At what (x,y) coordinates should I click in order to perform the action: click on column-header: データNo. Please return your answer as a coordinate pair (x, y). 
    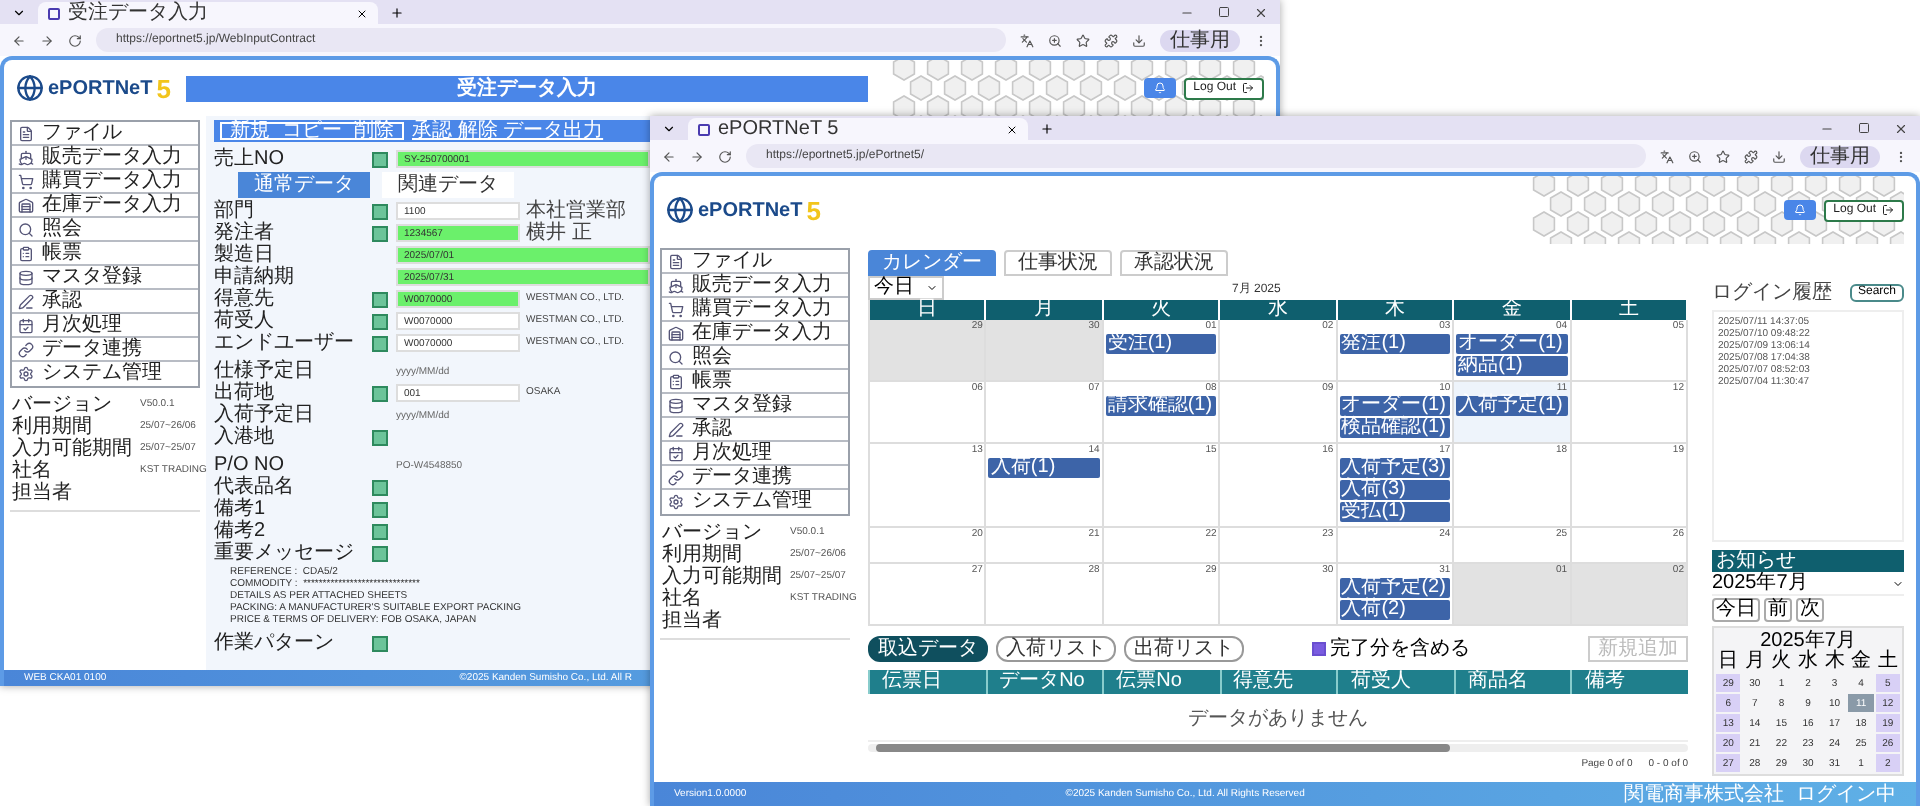
    Looking at the image, I should click on (1044, 682).